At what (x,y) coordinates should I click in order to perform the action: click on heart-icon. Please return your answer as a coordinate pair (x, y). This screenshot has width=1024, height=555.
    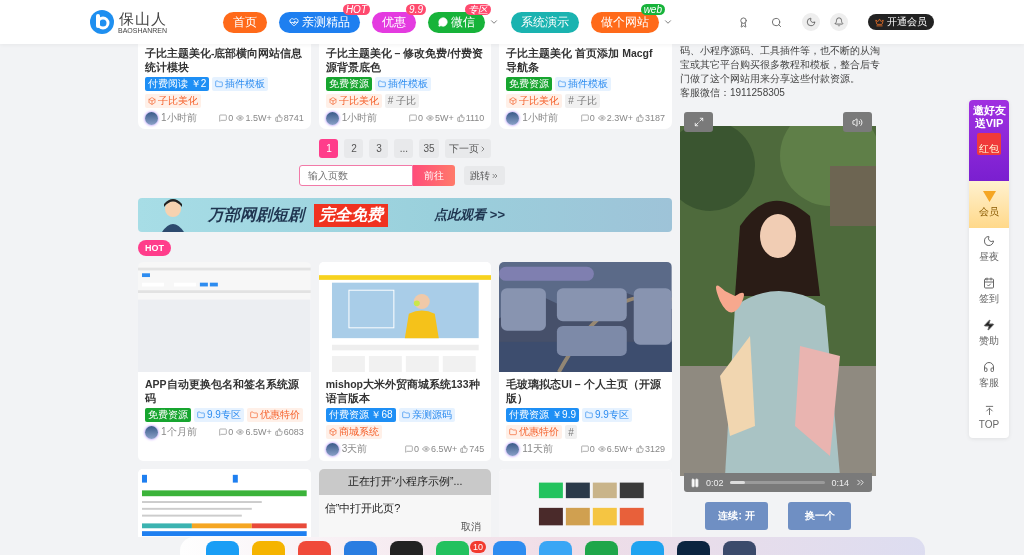
    Looking at the image, I should click on (294, 22).